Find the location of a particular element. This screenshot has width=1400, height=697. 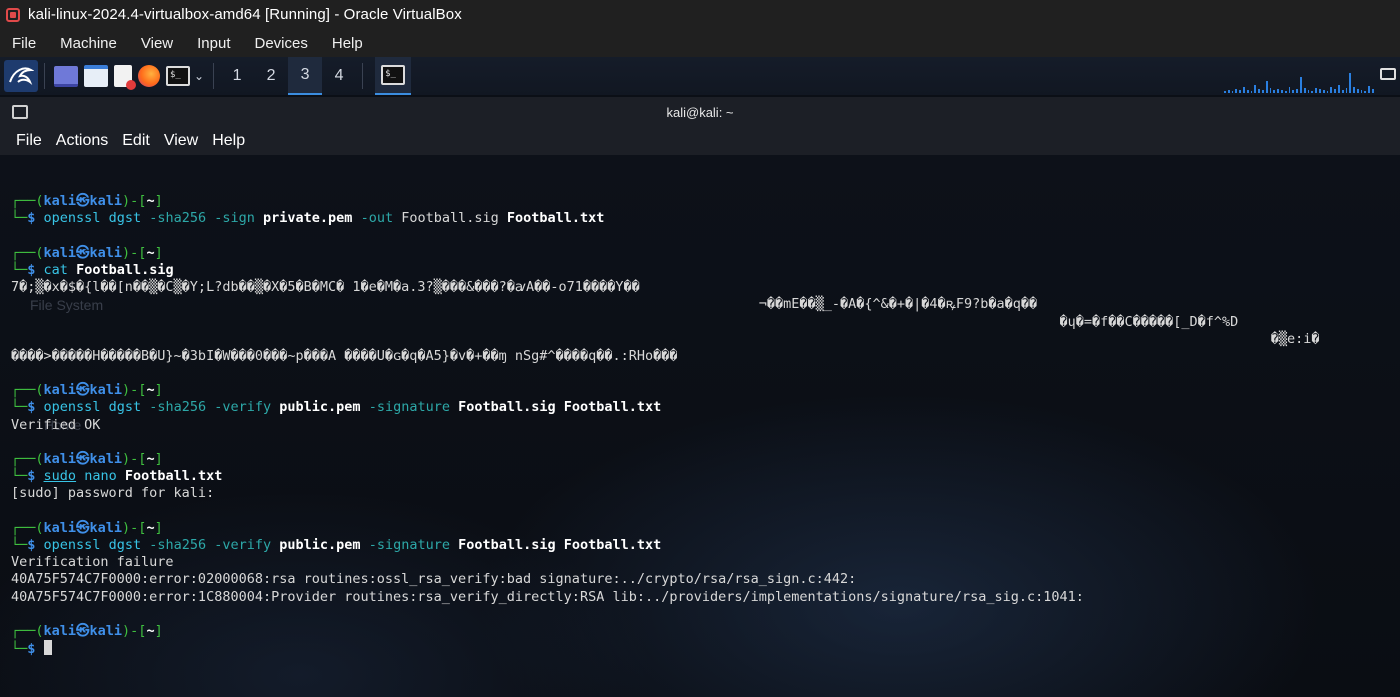

vbox-menu-view: View is located at coordinates (157, 43).